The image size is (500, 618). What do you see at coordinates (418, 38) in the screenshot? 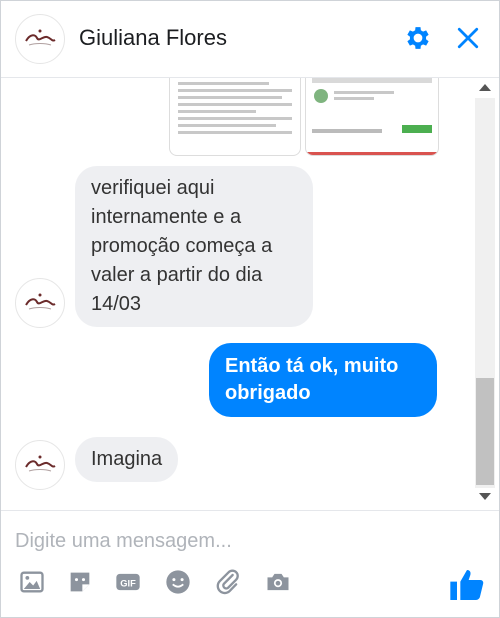
I see `gear-icon` at bounding box center [418, 38].